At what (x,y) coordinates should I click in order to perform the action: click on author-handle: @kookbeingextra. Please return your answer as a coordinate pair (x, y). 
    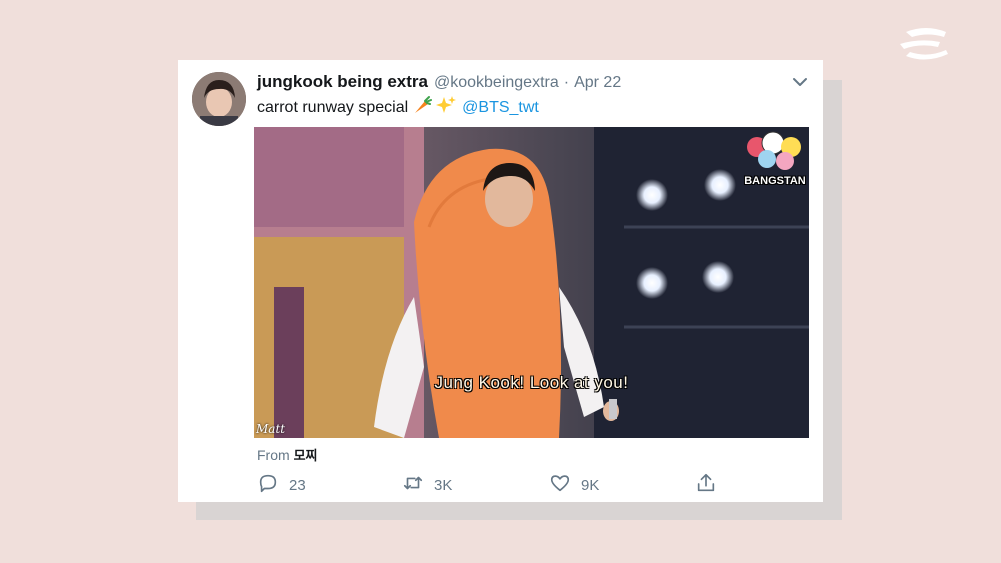
    Looking at the image, I should click on (496, 83).